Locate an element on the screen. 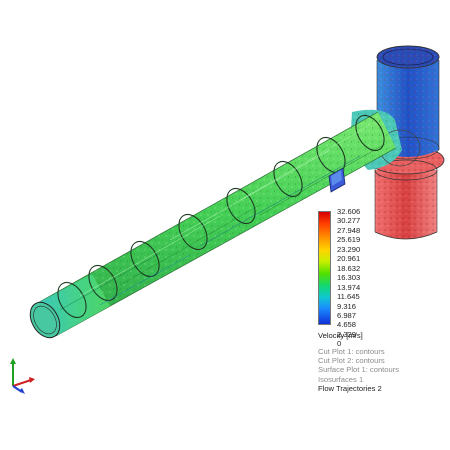  scale-value: 11.645 is located at coordinates (348, 297).